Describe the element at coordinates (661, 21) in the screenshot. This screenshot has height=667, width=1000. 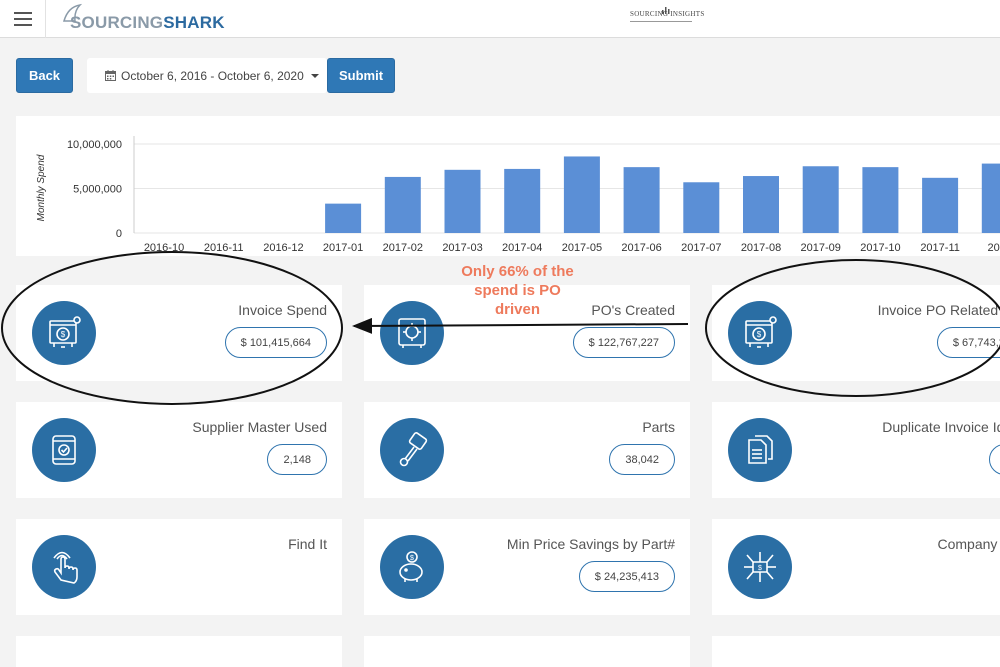
I see `partner-logo-divider` at that location.